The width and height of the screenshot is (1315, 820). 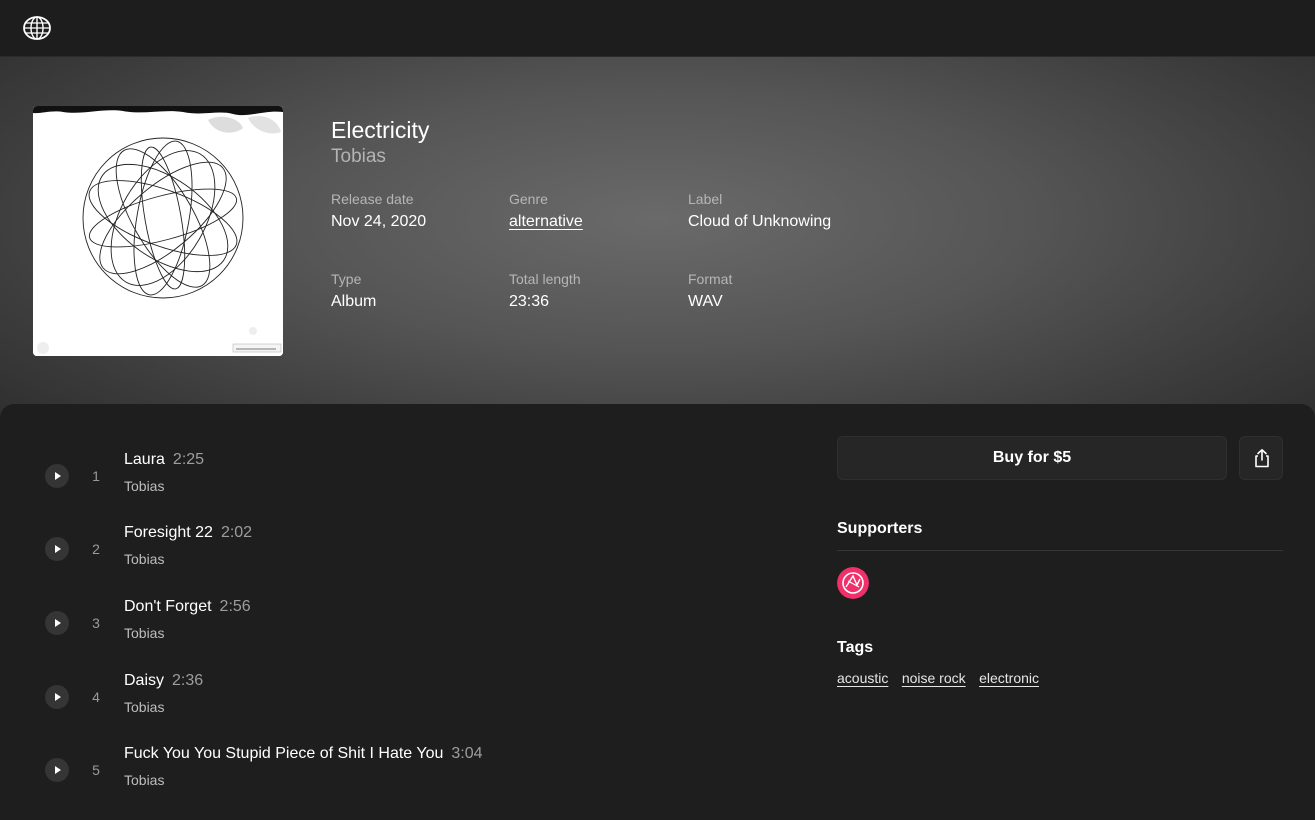 I want to click on album-title: Electricity, so click(x=380, y=130).